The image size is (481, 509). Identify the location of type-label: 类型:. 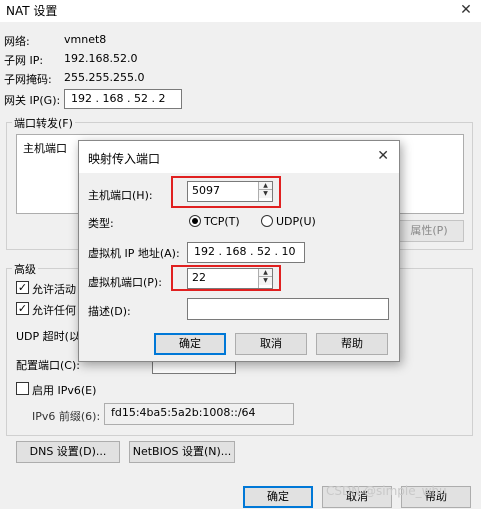
(101, 223).